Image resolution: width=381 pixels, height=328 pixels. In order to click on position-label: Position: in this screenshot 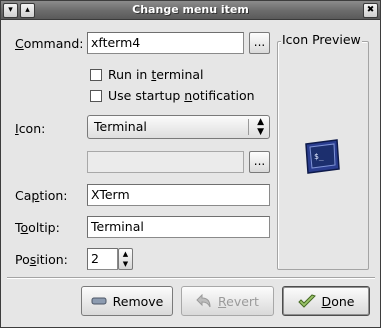, I will do `click(41, 260)`.